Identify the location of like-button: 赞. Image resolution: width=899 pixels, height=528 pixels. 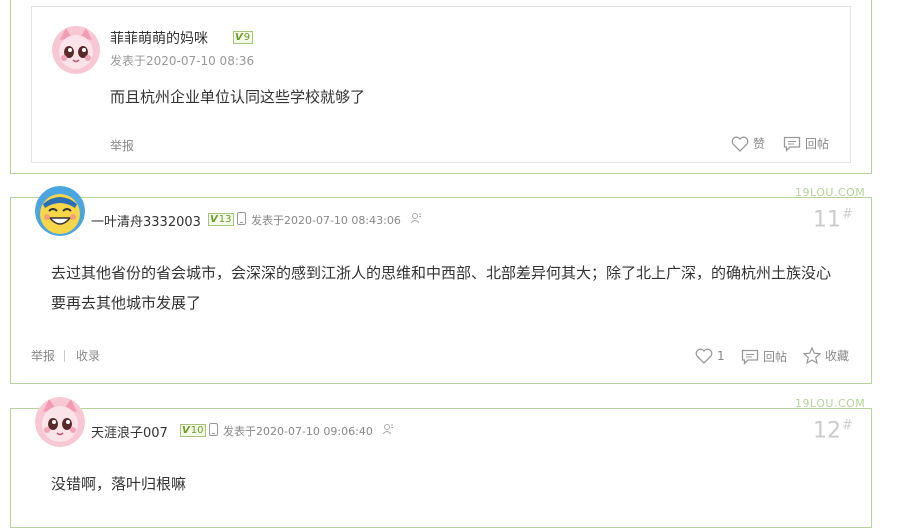
(748, 143).